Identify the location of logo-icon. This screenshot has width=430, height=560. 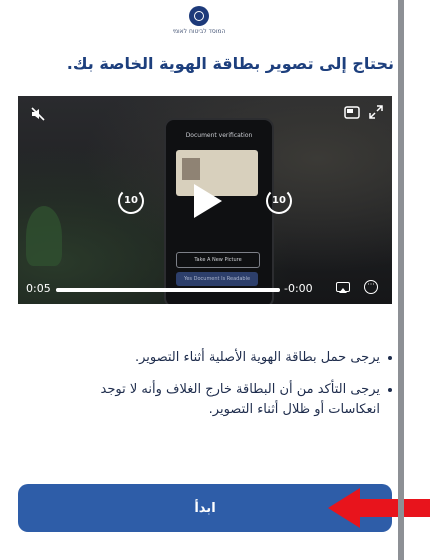
(199, 16).